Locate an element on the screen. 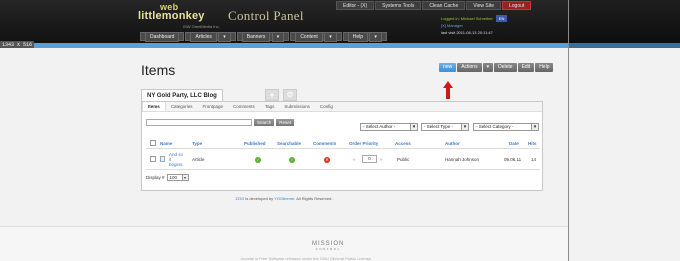  top-bar-extension is located at coordinates (624, 21).